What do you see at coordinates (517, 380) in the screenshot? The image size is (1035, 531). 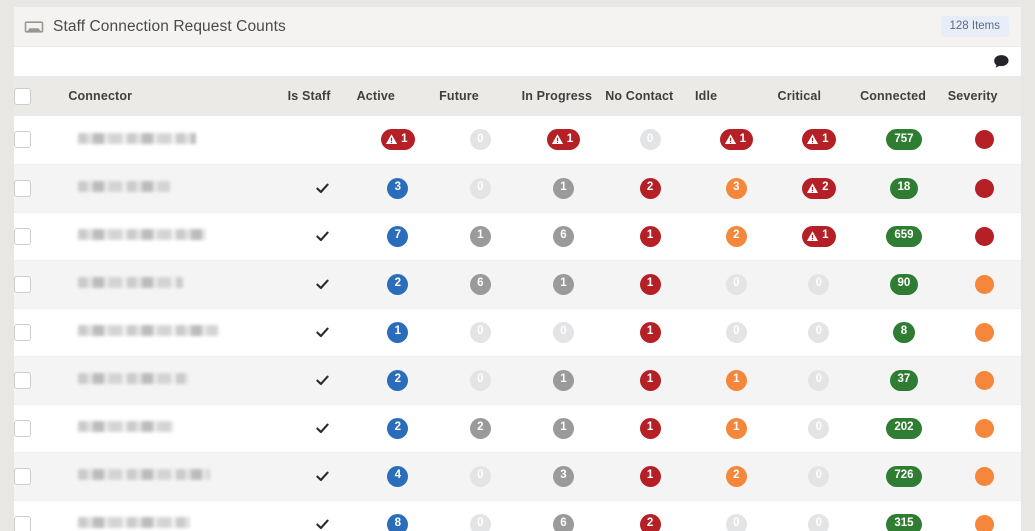 I see `table-row: 2 0 1 1 1 0 37` at bounding box center [517, 380].